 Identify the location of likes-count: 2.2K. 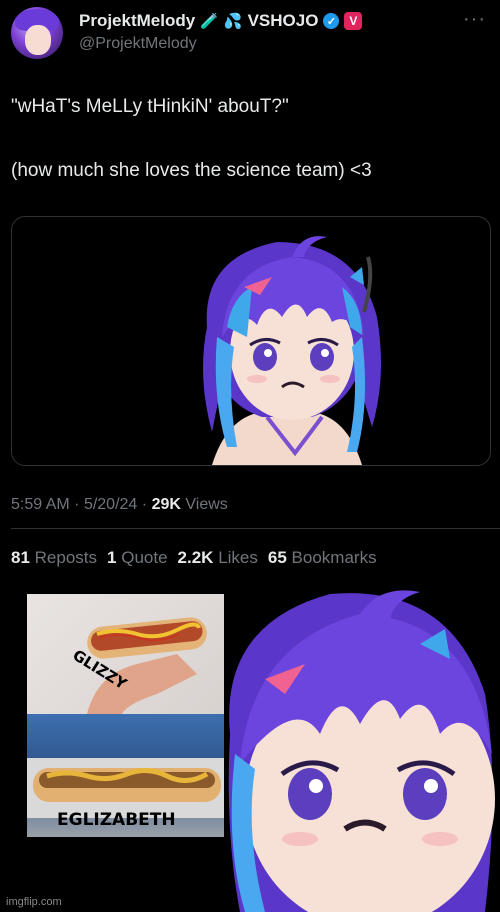
(195, 557).